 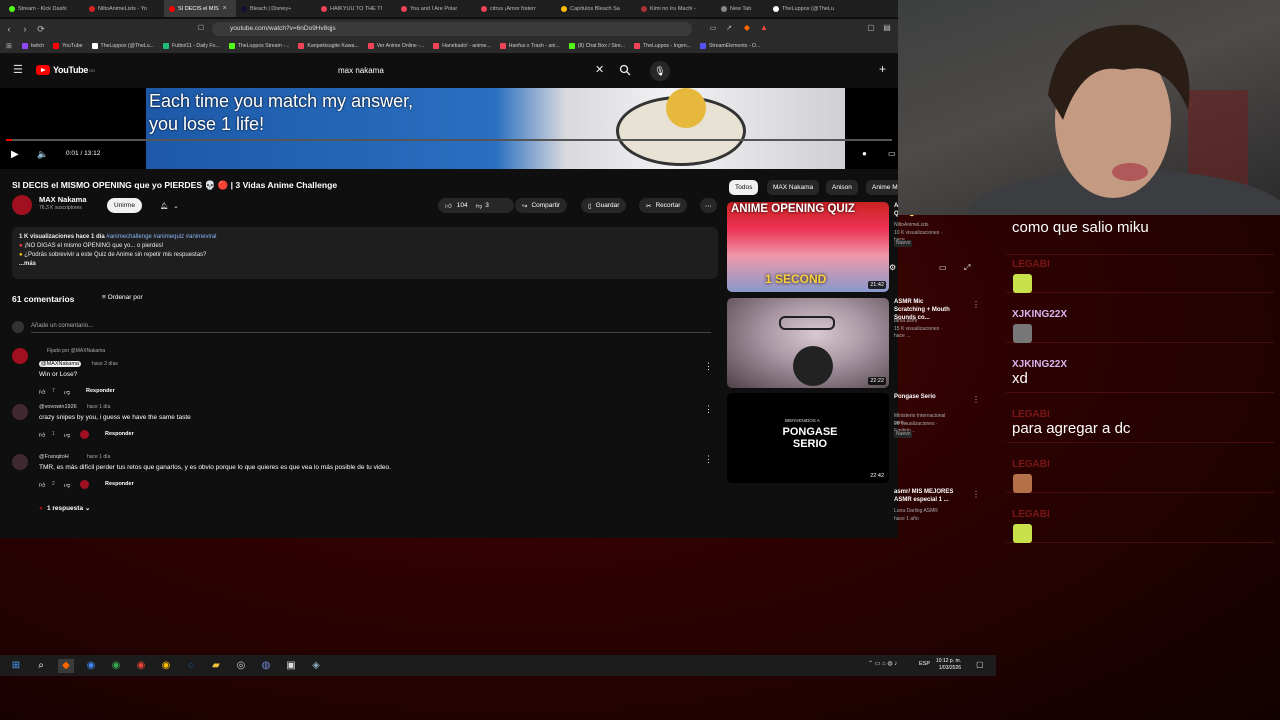 I want to click on apps-grid-icon: ⊞, so click(x=9, y=46).